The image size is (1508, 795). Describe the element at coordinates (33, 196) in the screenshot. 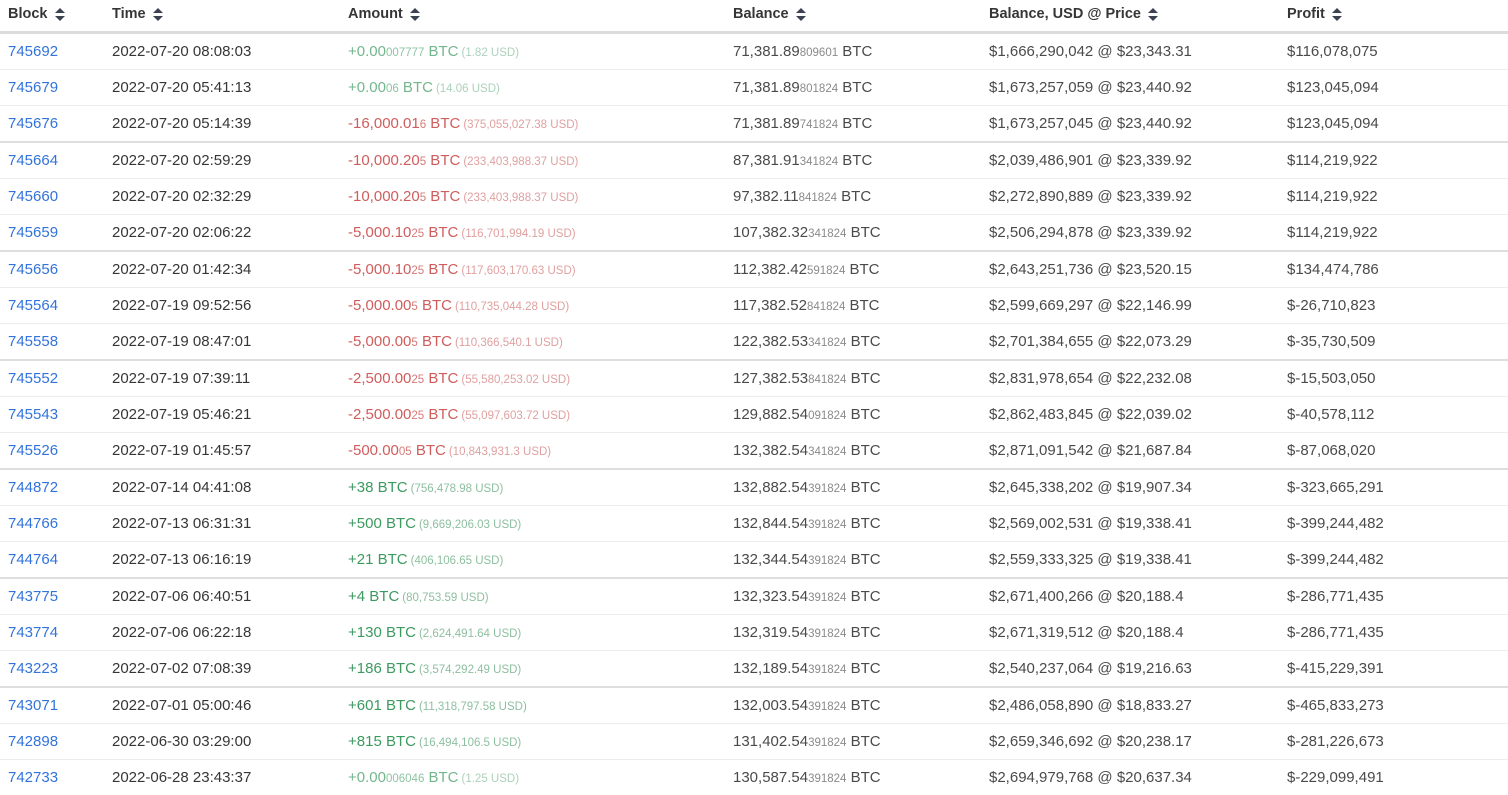

I see `block-link: 745660` at that location.